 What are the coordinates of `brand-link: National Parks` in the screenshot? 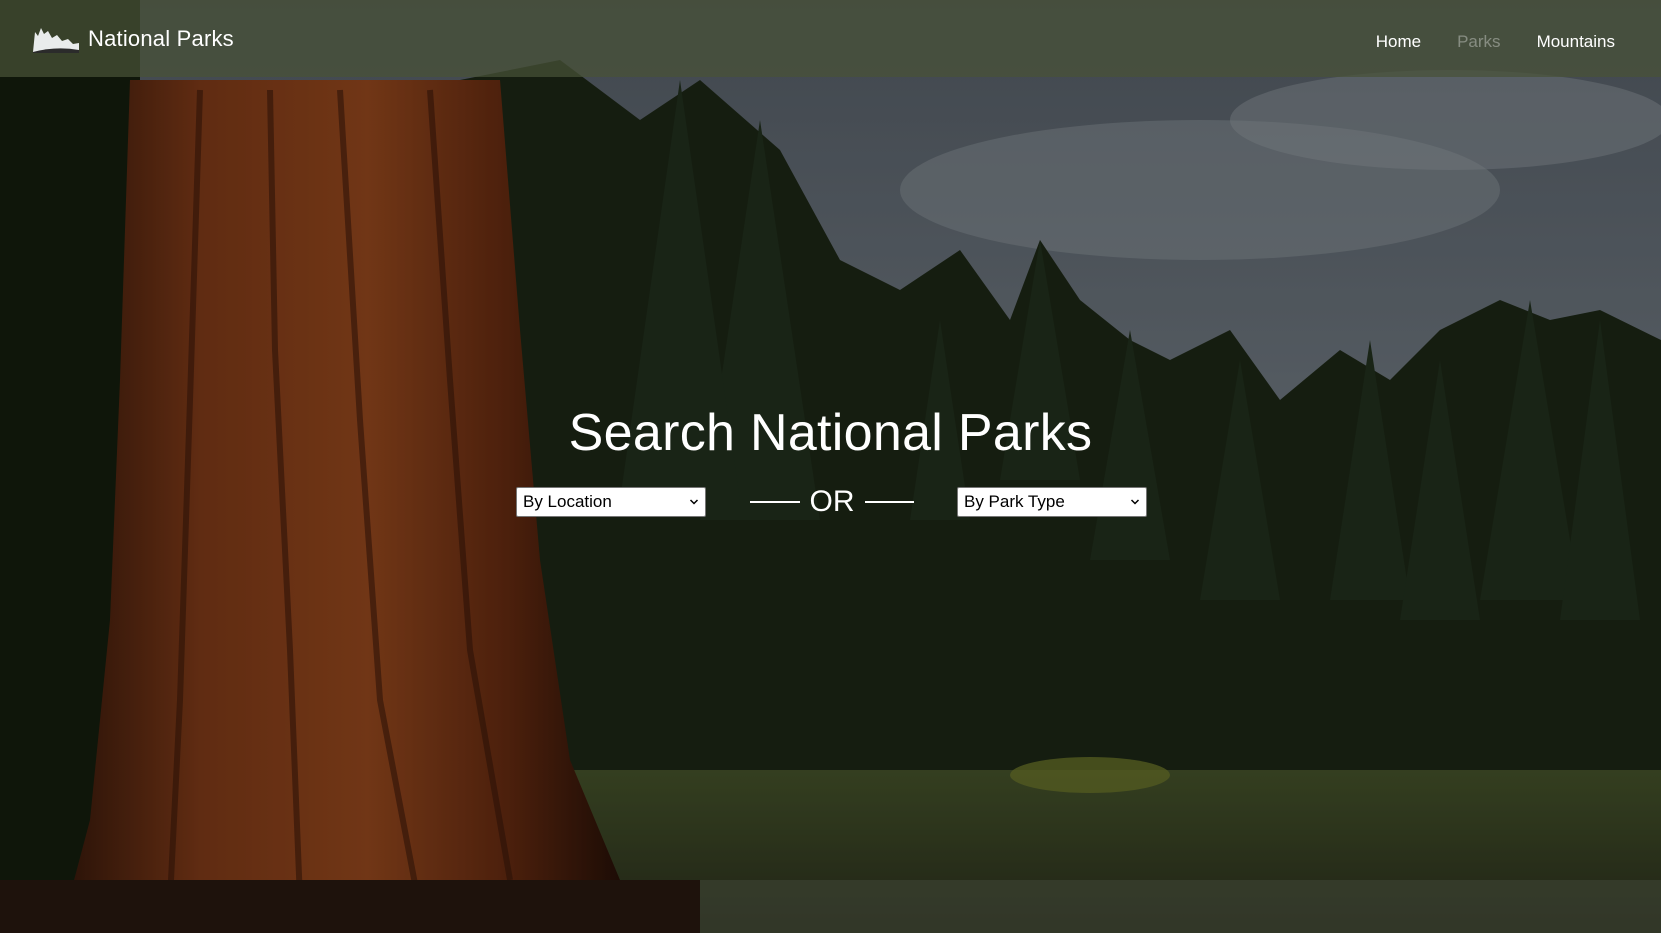 It's located at (133, 39).